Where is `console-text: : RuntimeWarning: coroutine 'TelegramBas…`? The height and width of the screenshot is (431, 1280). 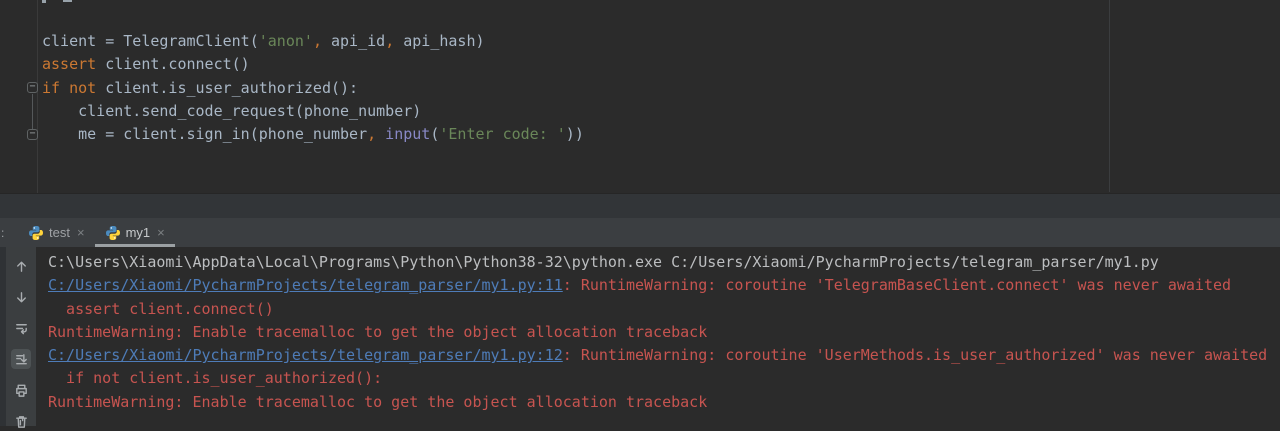 console-text: : RuntimeWarning: coroutine 'TelegramBas… is located at coordinates (897, 285).